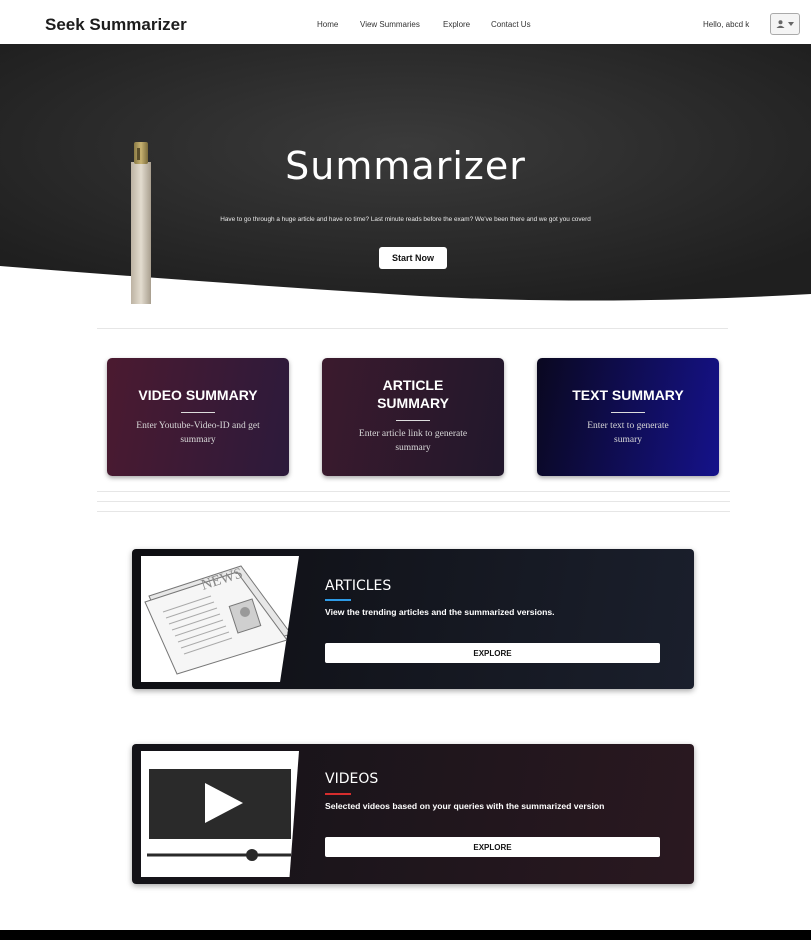 This screenshot has width=811, height=940. I want to click on footer-bar, so click(405, 935).